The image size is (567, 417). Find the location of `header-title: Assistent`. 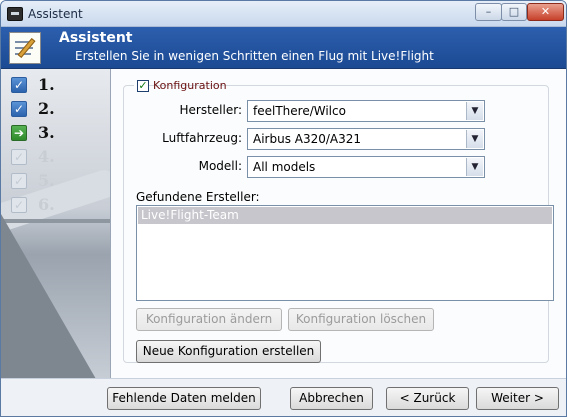

header-title: Assistent is located at coordinates (96, 38).